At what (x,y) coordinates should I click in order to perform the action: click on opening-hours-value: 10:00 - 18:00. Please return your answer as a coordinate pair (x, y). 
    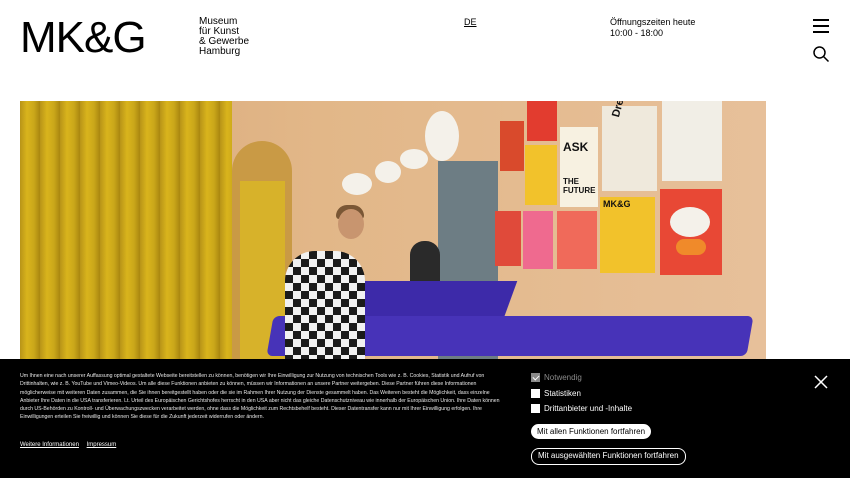
    Looking at the image, I should click on (637, 33).